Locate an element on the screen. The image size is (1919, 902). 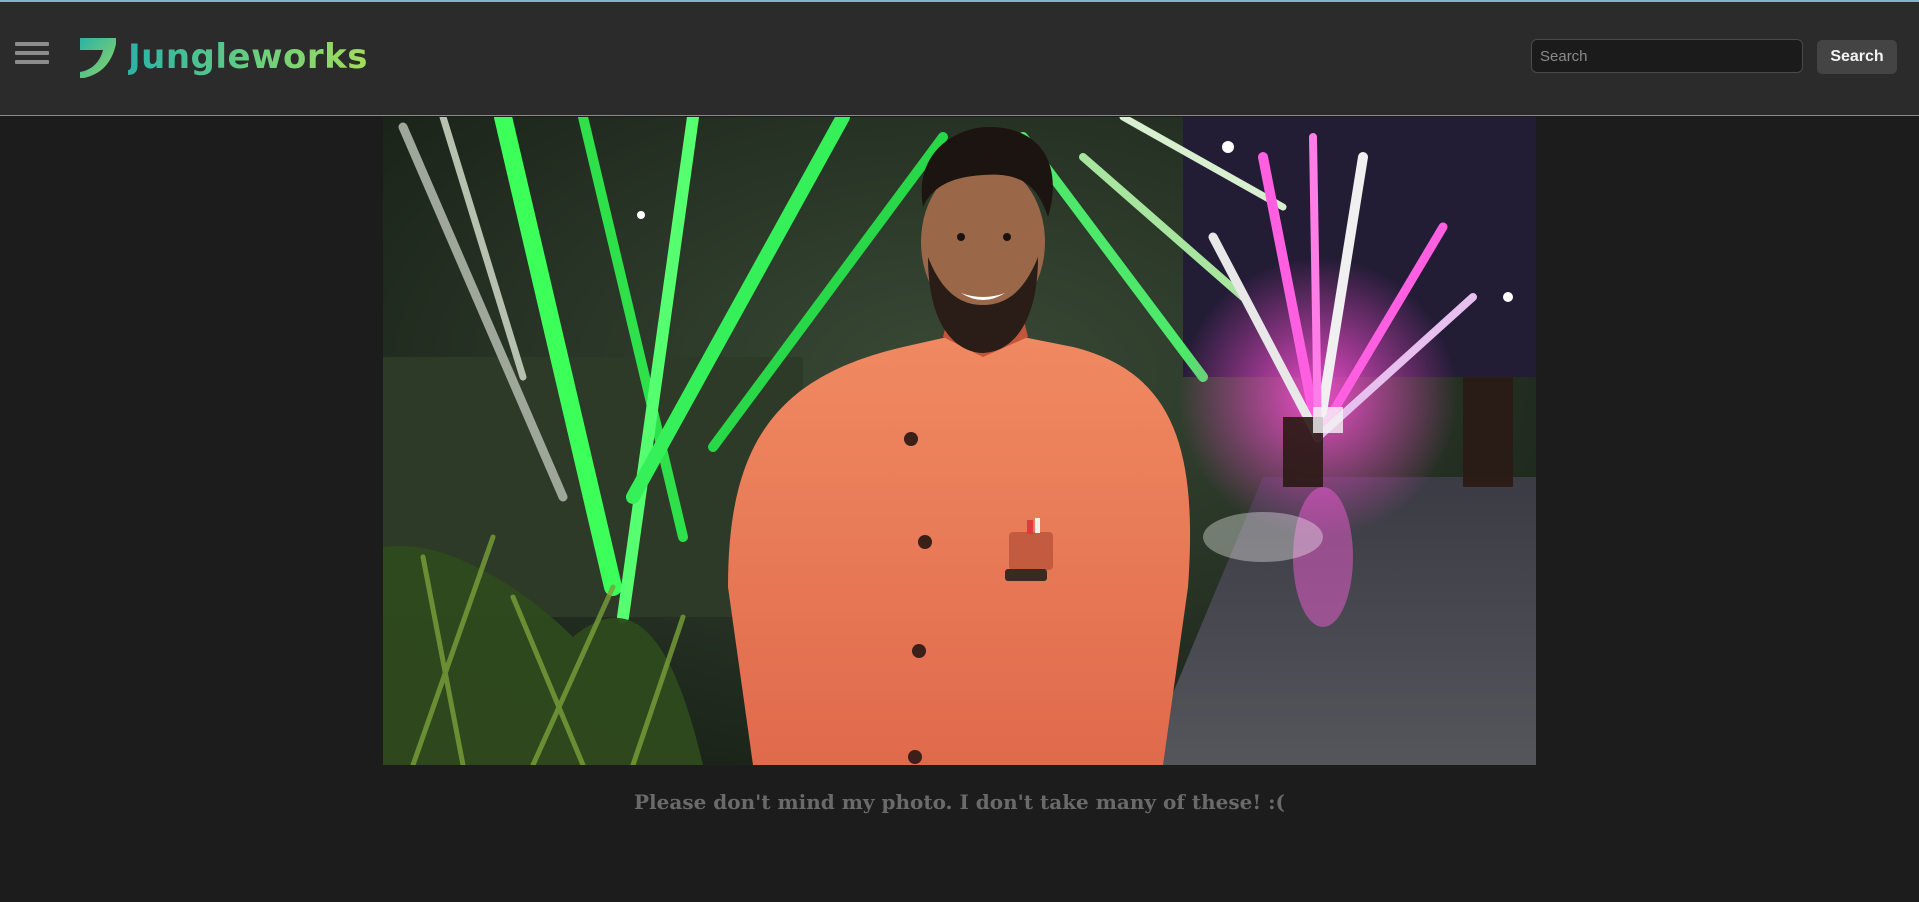
brand-logo-link: Jungleworks is located at coordinates (222, 57).